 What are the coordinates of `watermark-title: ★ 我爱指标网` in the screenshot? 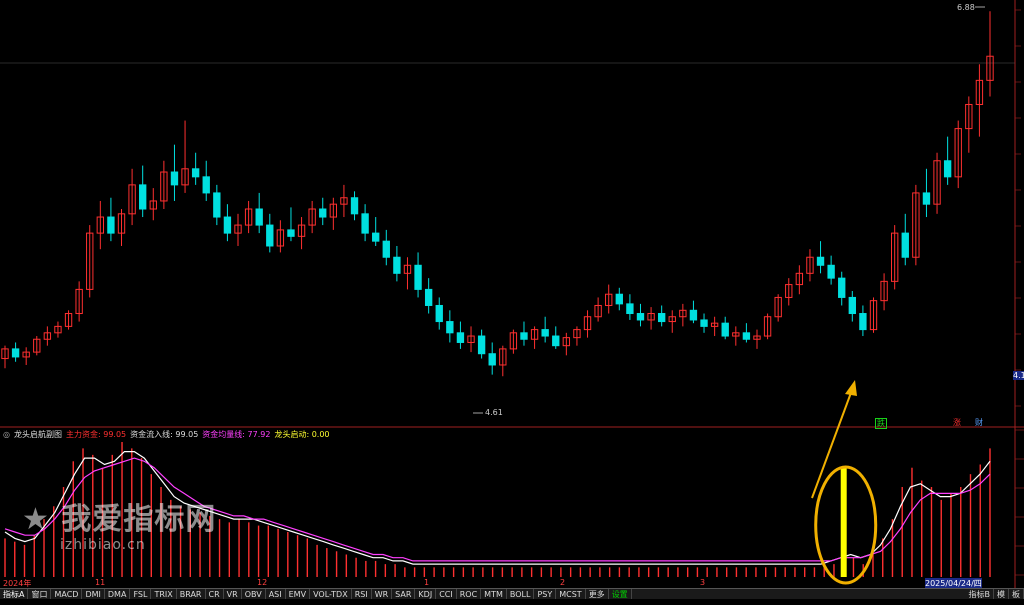 It's located at (119, 519).